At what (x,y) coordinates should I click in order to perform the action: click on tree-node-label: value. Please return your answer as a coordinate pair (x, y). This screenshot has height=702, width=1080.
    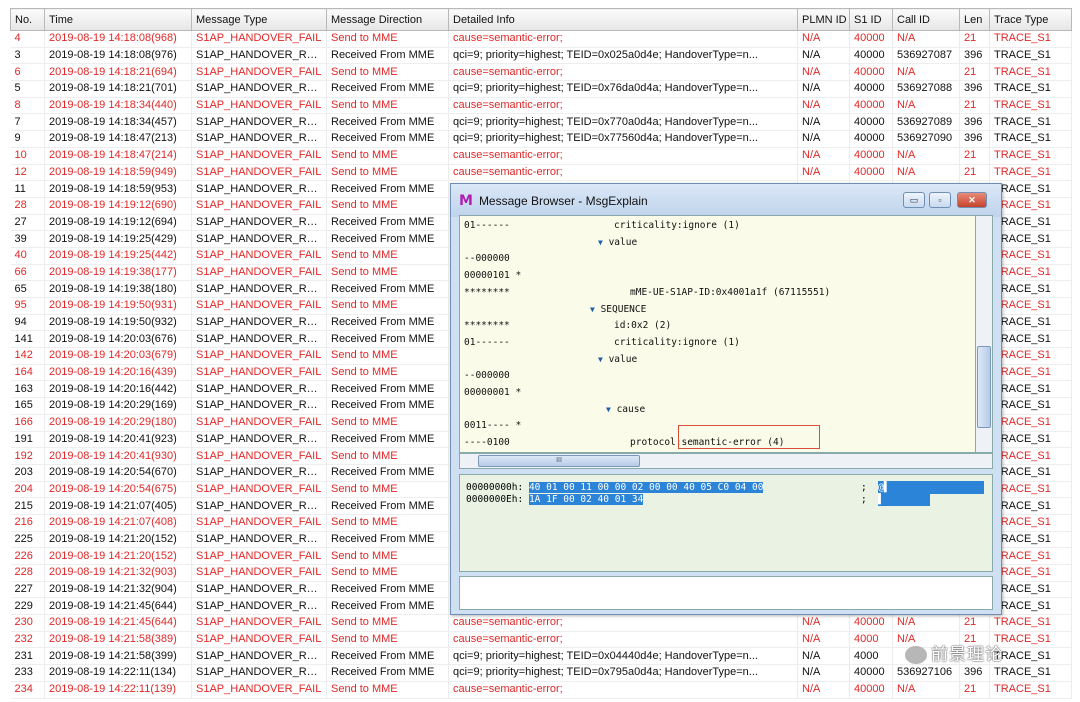
    Looking at the image, I should click on (623, 242).